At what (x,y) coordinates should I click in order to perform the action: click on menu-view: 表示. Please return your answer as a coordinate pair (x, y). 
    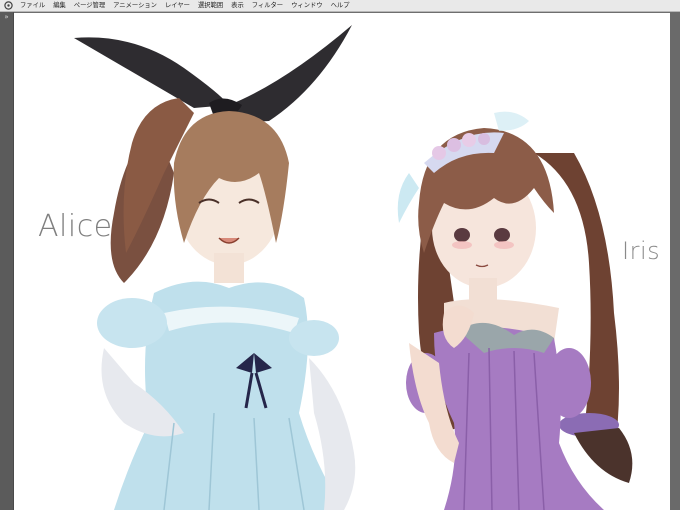
    Looking at the image, I should click on (237, 6).